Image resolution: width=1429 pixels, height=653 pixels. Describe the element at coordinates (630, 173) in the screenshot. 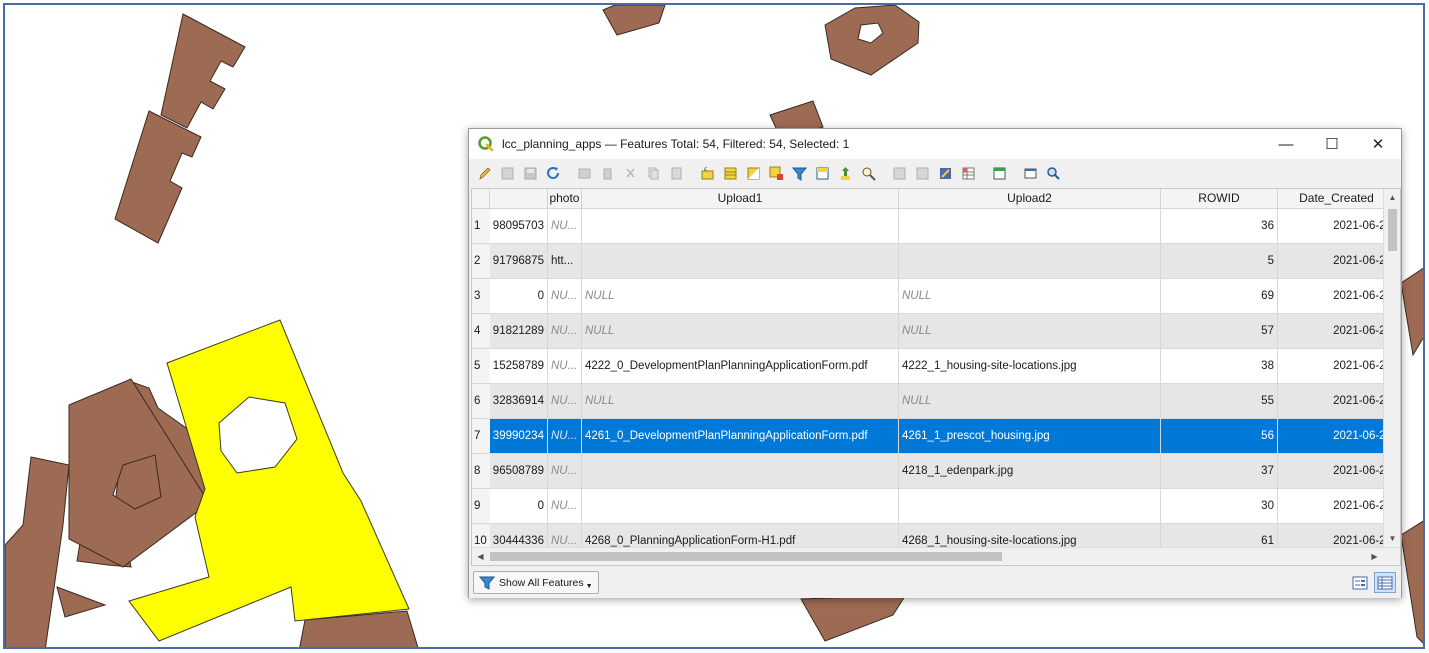

I see `cut-icon` at that location.